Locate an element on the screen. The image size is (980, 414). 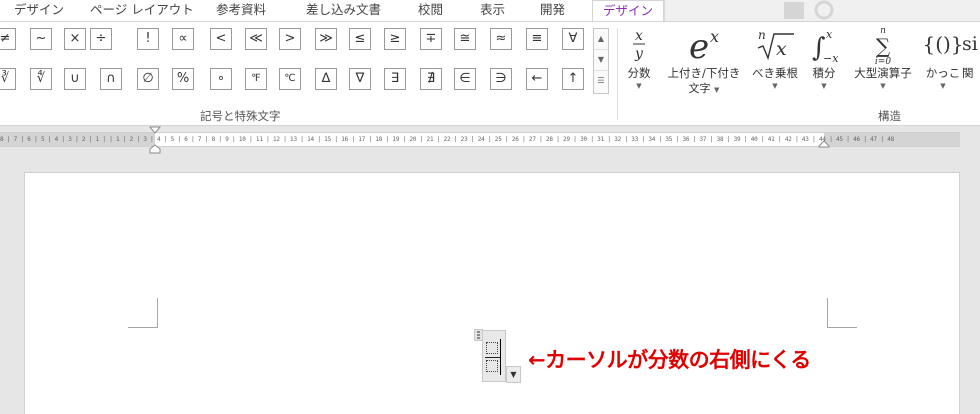
faded-tool-icon is located at coordinates (809, 10).